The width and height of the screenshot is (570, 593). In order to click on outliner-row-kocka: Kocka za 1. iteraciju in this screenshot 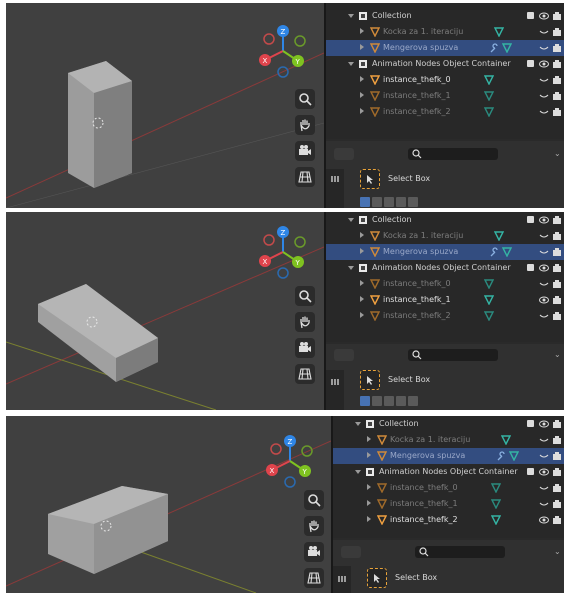, I will do `click(445, 236)`.